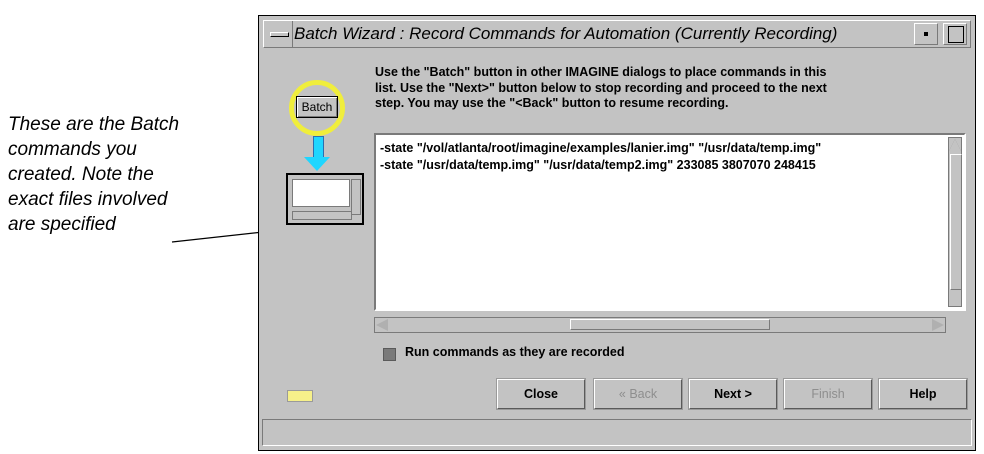 The width and height of the screenshot is (984, 454). I want to click on status-indicator, so click(300, 396).